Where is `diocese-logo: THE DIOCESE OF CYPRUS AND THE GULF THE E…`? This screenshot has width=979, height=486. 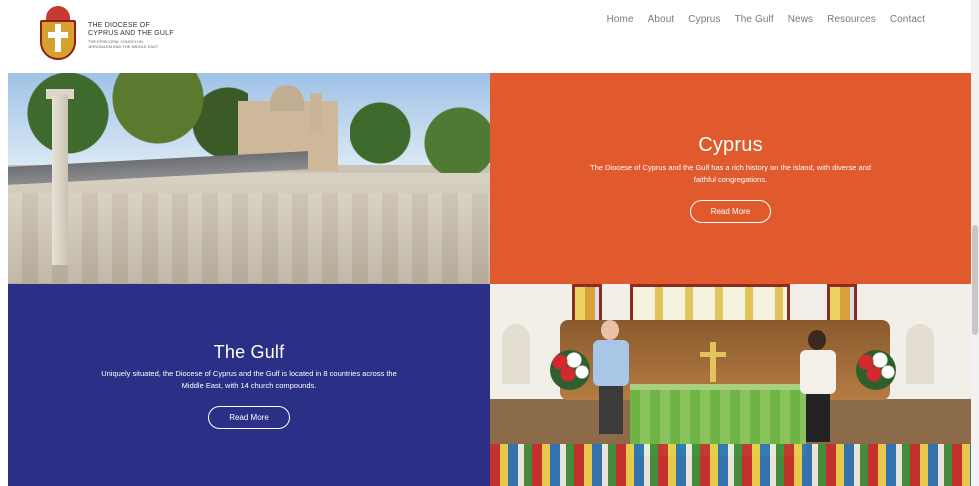
diocese-logo: THE DIOCESE OF CYPRUS AND THE GULF THE E… is located at coordinates (111, 35).